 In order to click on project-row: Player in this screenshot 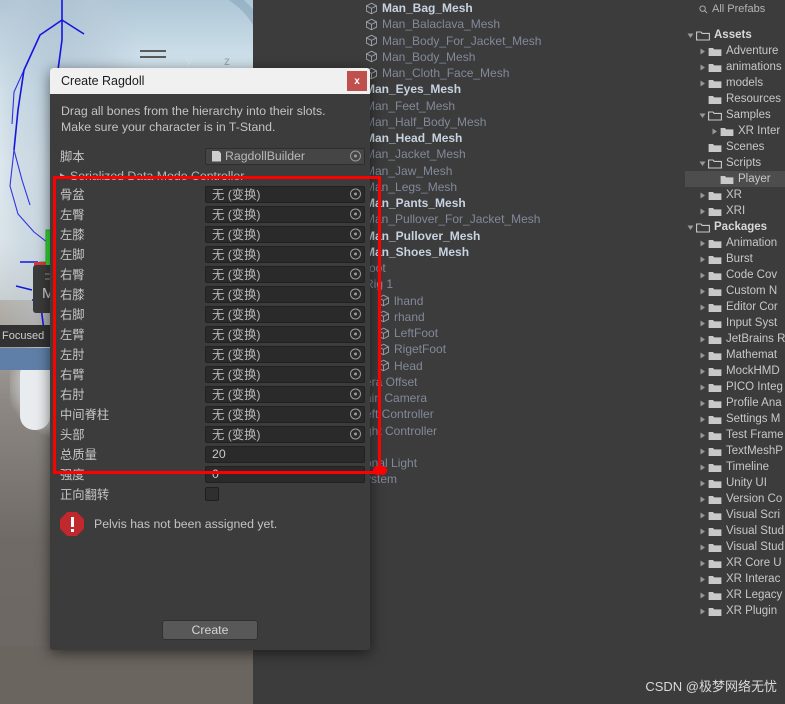, I will do `click(735, 179)`.